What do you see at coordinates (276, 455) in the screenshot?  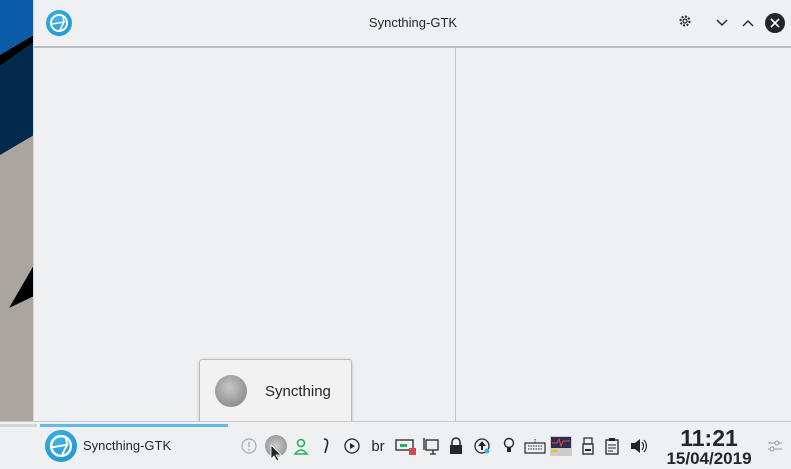 I see `mouse-cursor-icon` at bounding box center [276, 455].